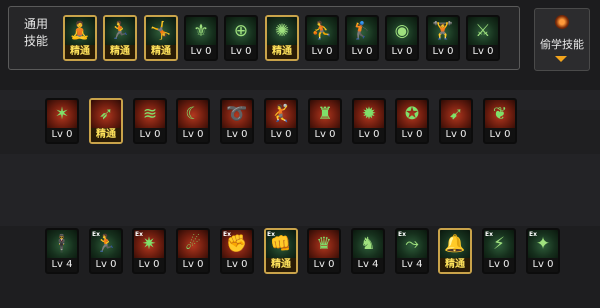 The width and height of the screenshot is (600, 308). I want to click on skill-slot: 🤾 Lv 0, so click(281, 121).